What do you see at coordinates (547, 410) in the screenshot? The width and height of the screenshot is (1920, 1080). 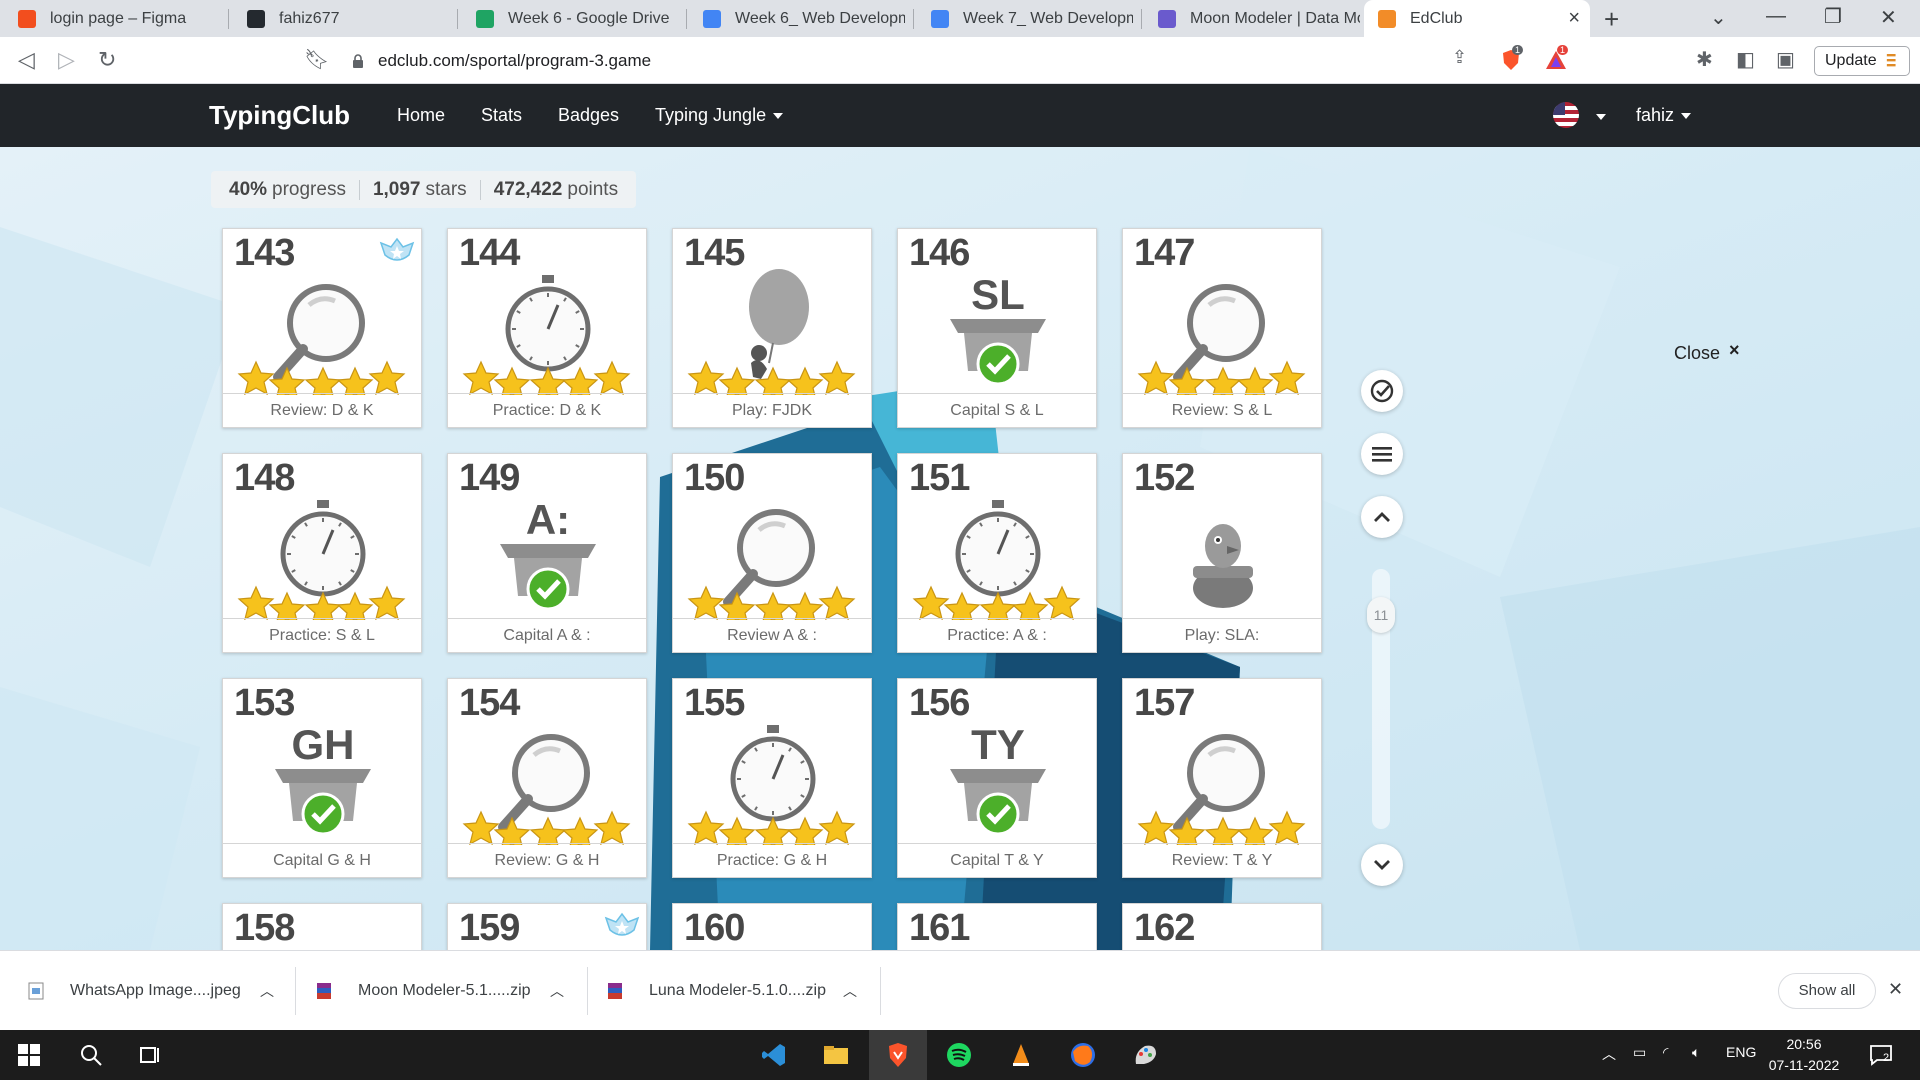 I see `lesson-title: Practice: D & K` at bounding box center [547, 410].